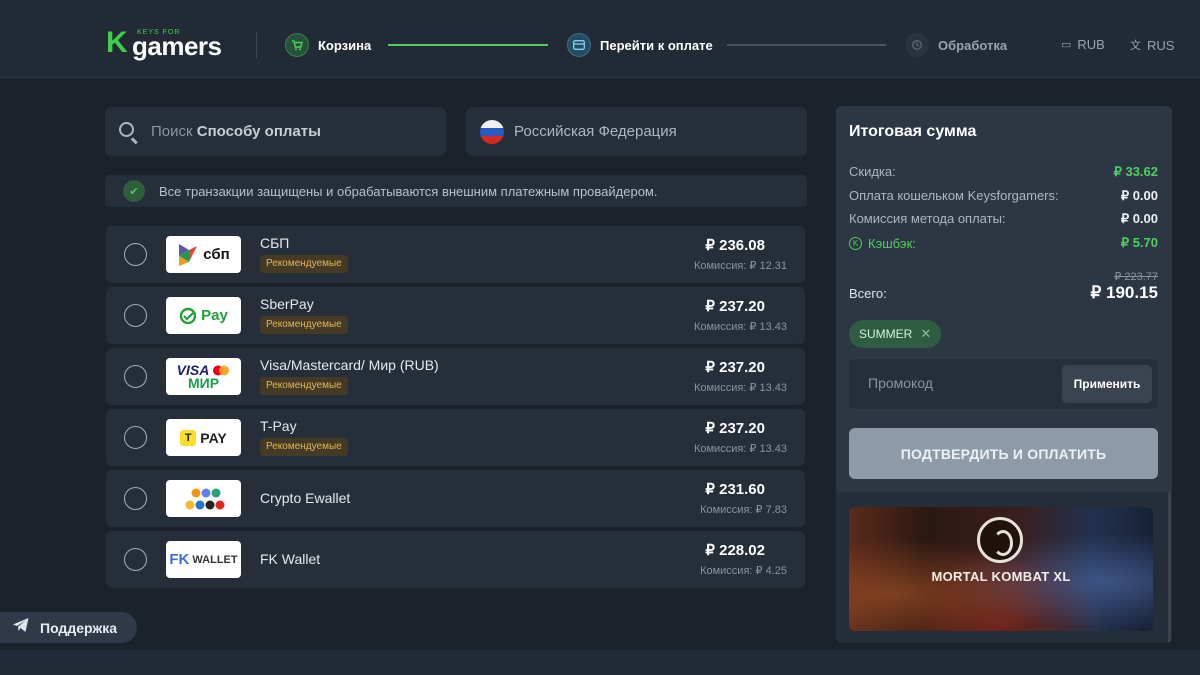  I want to click on step-cart-label: Корзина, so click(345, 45).